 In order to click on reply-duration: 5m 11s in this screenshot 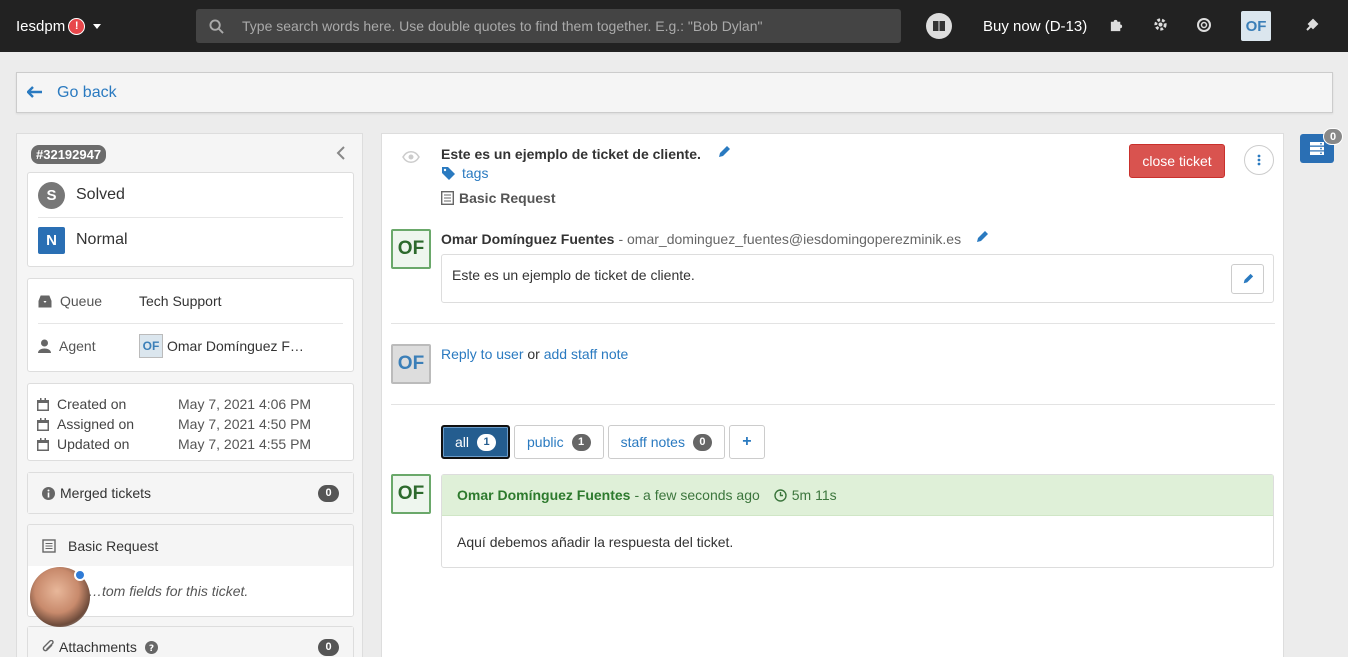, I will do `click(805, 495)`.